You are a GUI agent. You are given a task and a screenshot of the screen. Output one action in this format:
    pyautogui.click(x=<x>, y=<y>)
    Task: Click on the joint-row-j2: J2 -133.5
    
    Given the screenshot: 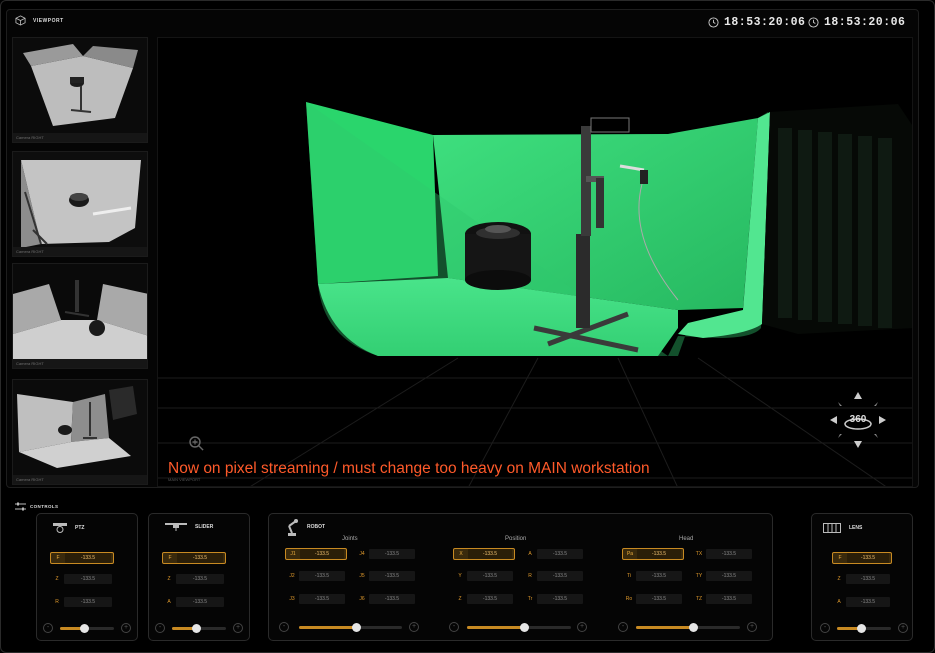 What is the action you would take?
    pyautogui.click(x=316, y=576)
    